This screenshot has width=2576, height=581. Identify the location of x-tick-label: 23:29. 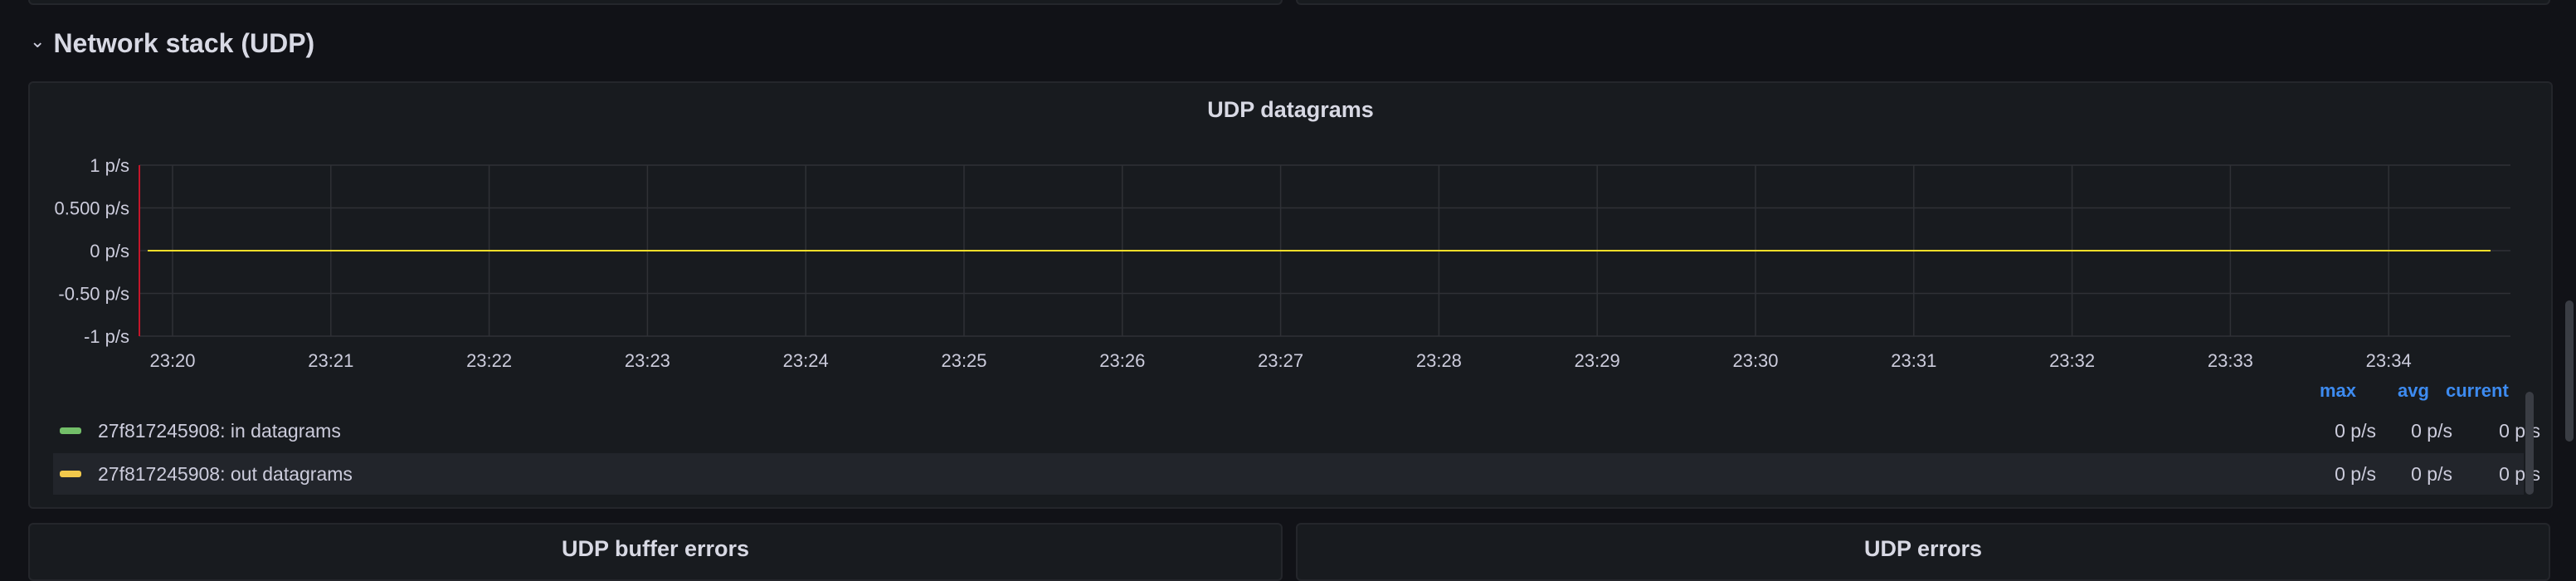
(1597, 360).